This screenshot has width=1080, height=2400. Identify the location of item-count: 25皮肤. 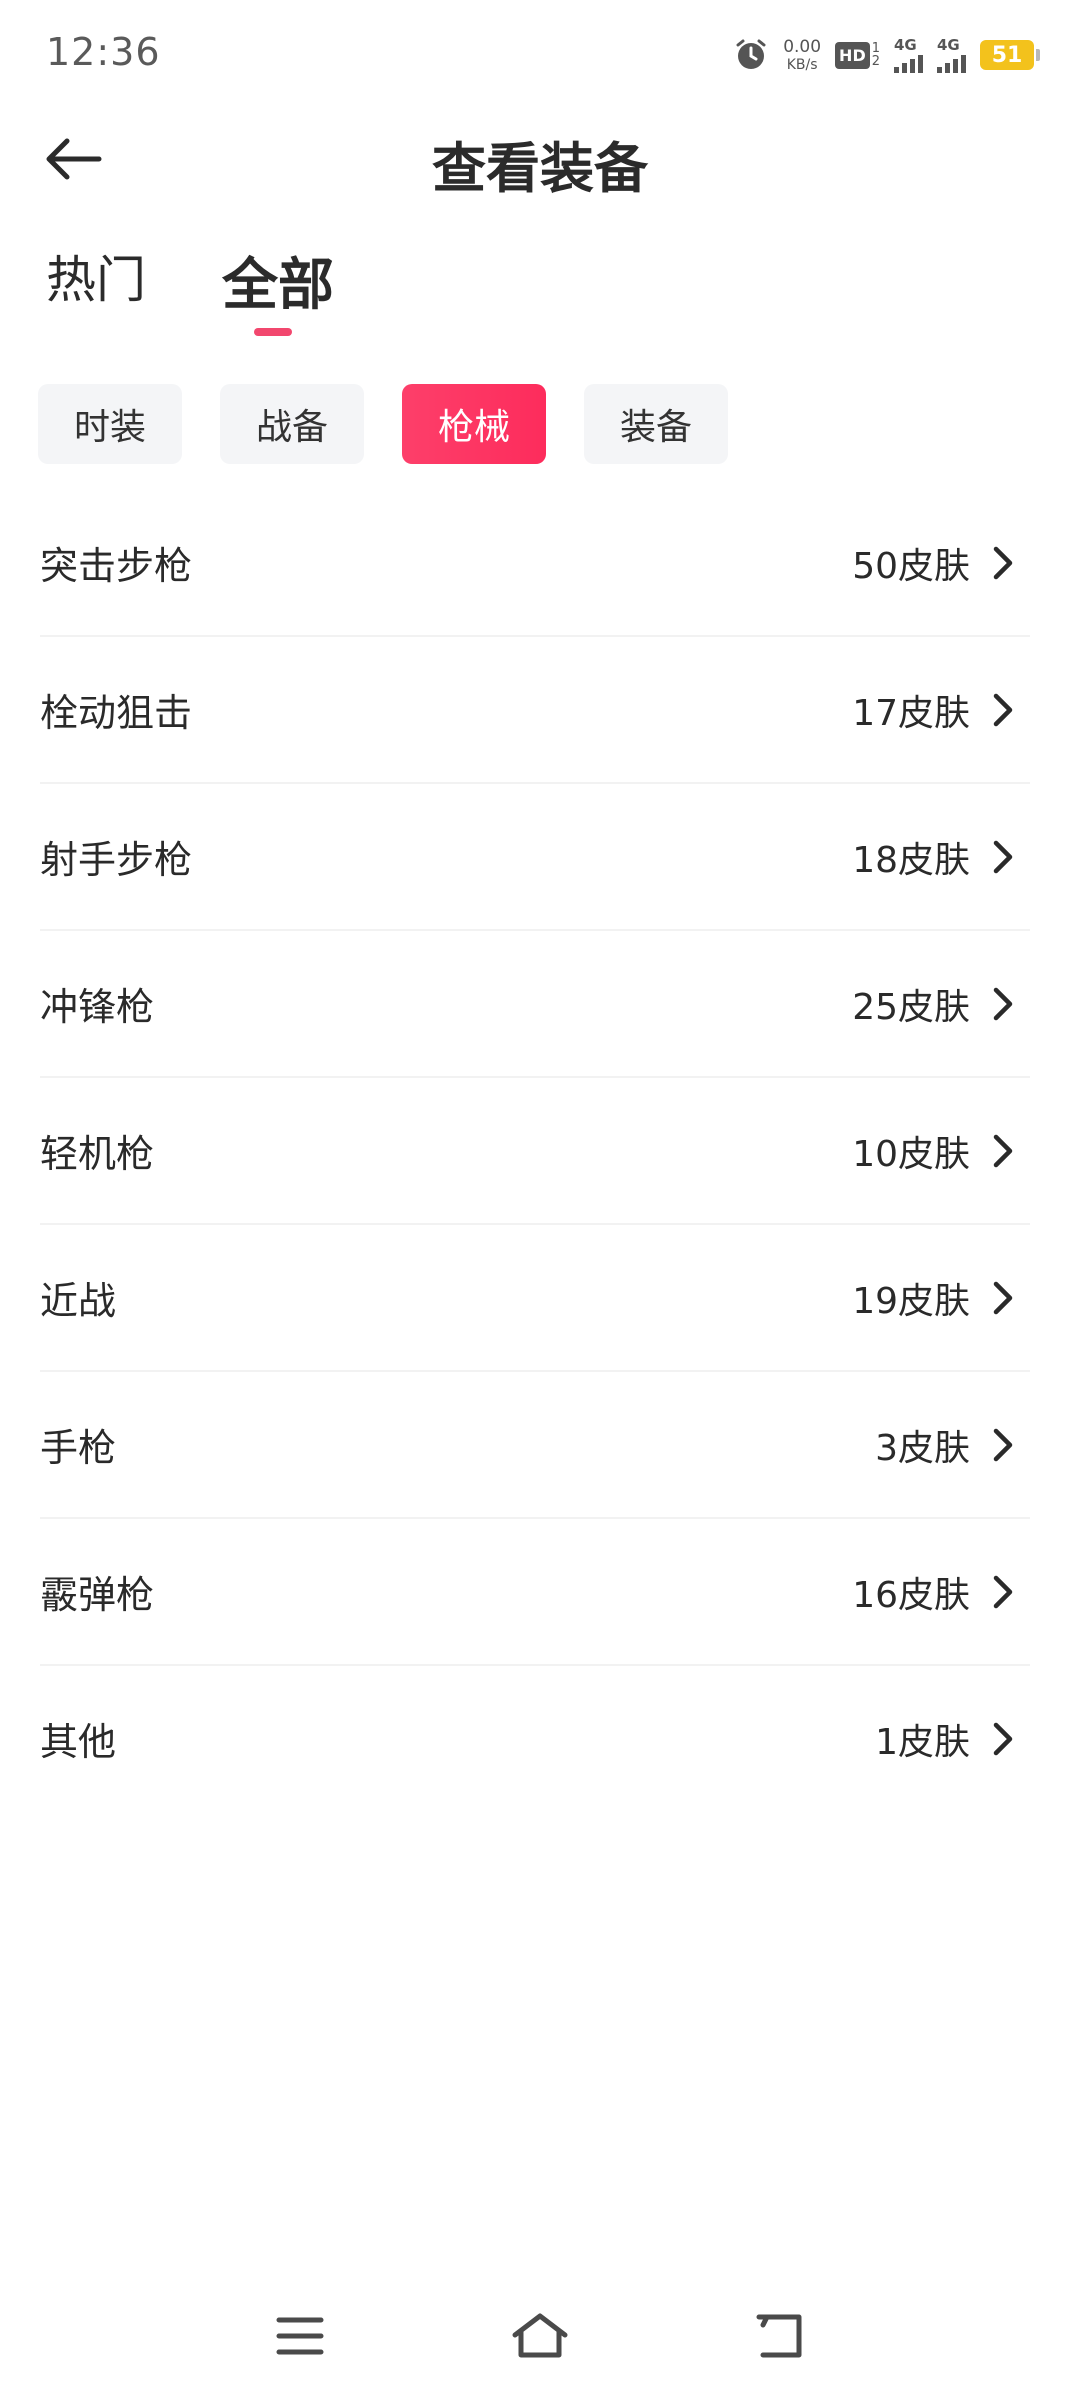
(911, 1007).